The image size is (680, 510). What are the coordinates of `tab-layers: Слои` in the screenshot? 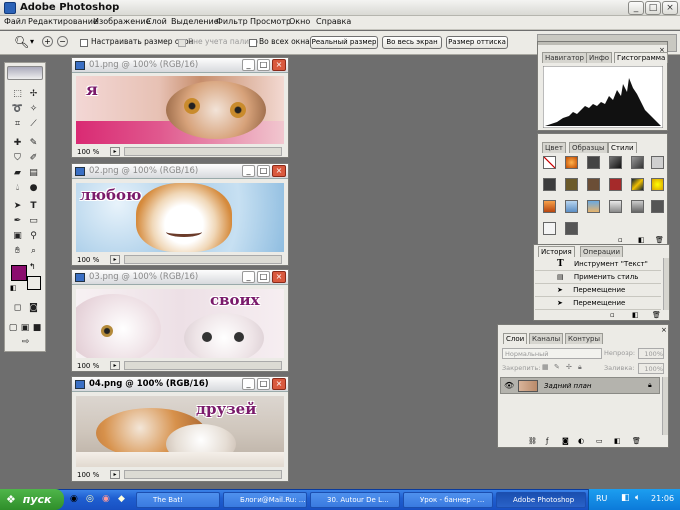 It's located at (515, 338).